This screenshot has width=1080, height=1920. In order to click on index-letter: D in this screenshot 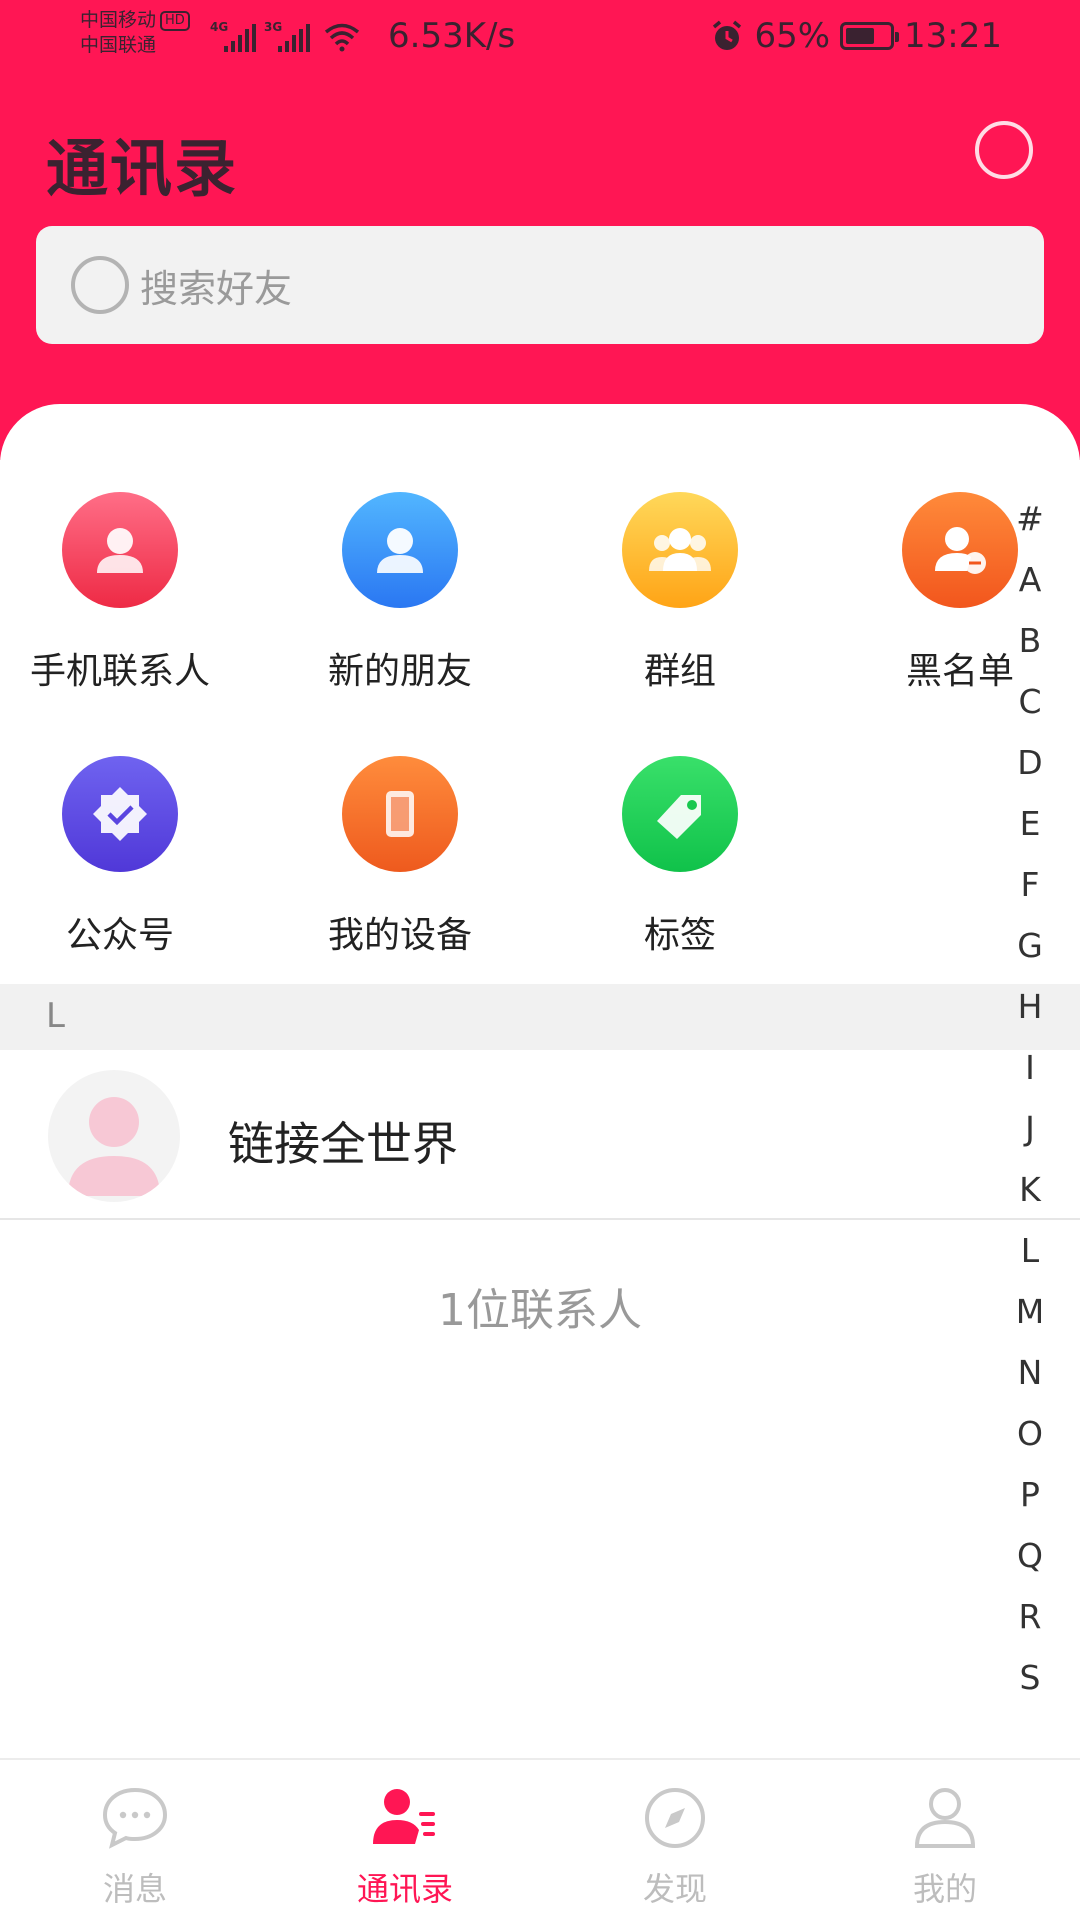, I will do `click(1030, 762)`.